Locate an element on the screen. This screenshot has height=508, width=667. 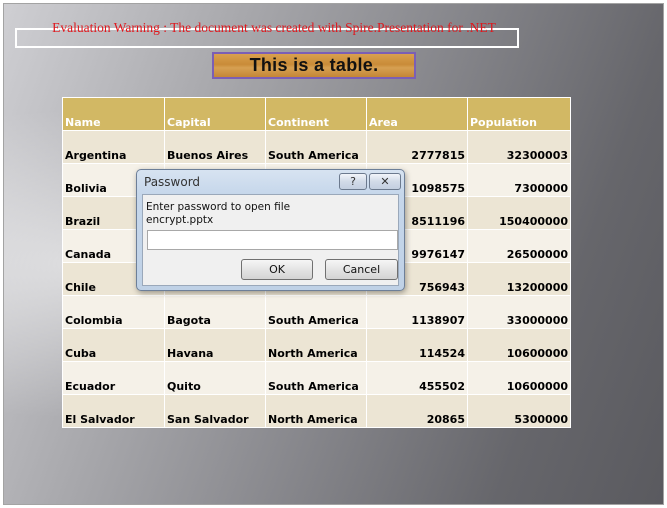
cell-name: Colombia is located at coordinates (113, 312).